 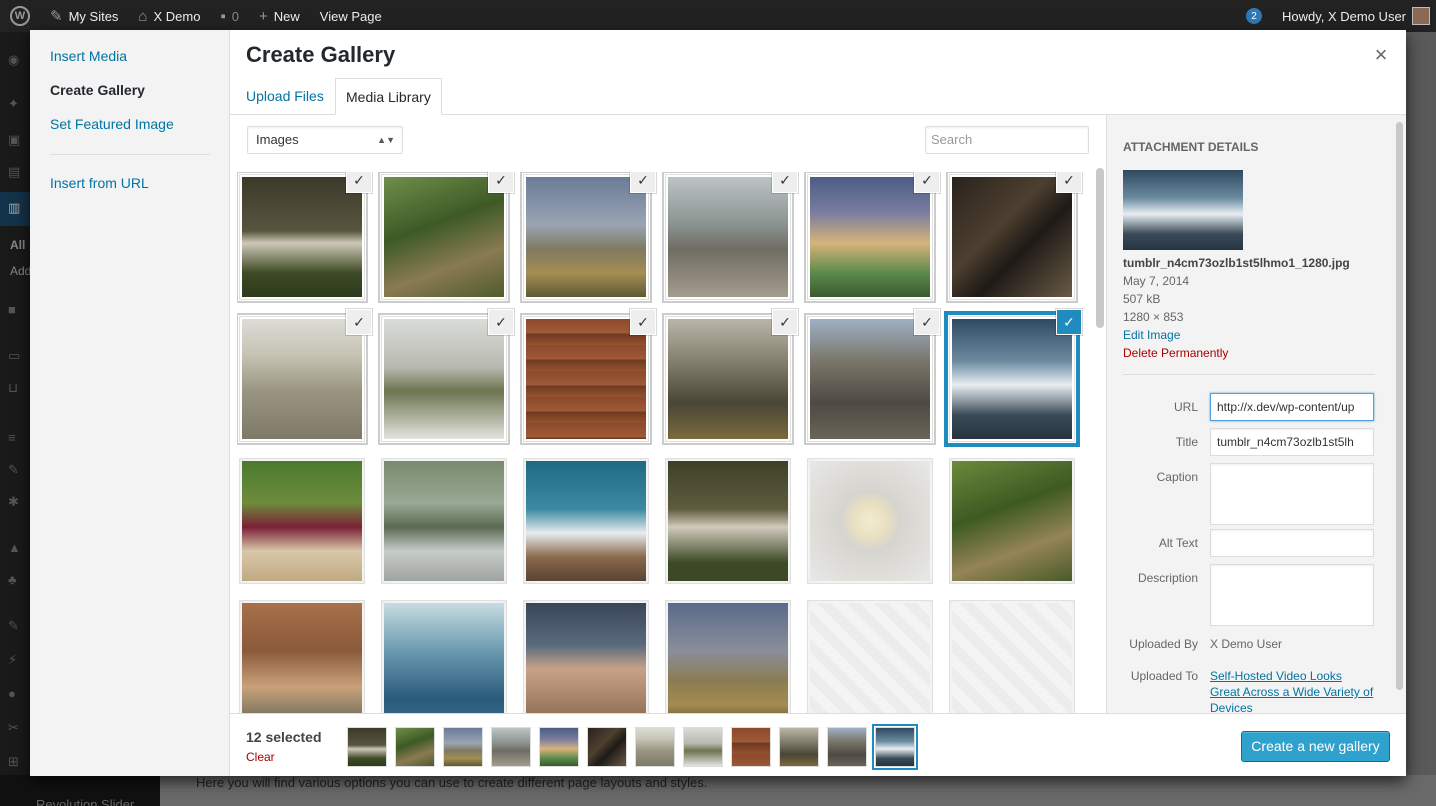 What do you see at coordinates (112, 124) in the screenshot?
I see `menu-item-set-featured-image: Set Featured Image` at bounding box center [112, 124].